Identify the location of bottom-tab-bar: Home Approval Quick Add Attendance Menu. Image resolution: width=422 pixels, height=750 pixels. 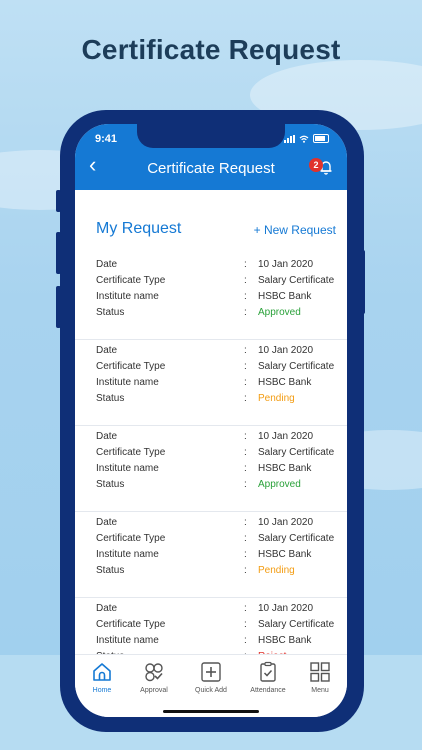
(211, 685).